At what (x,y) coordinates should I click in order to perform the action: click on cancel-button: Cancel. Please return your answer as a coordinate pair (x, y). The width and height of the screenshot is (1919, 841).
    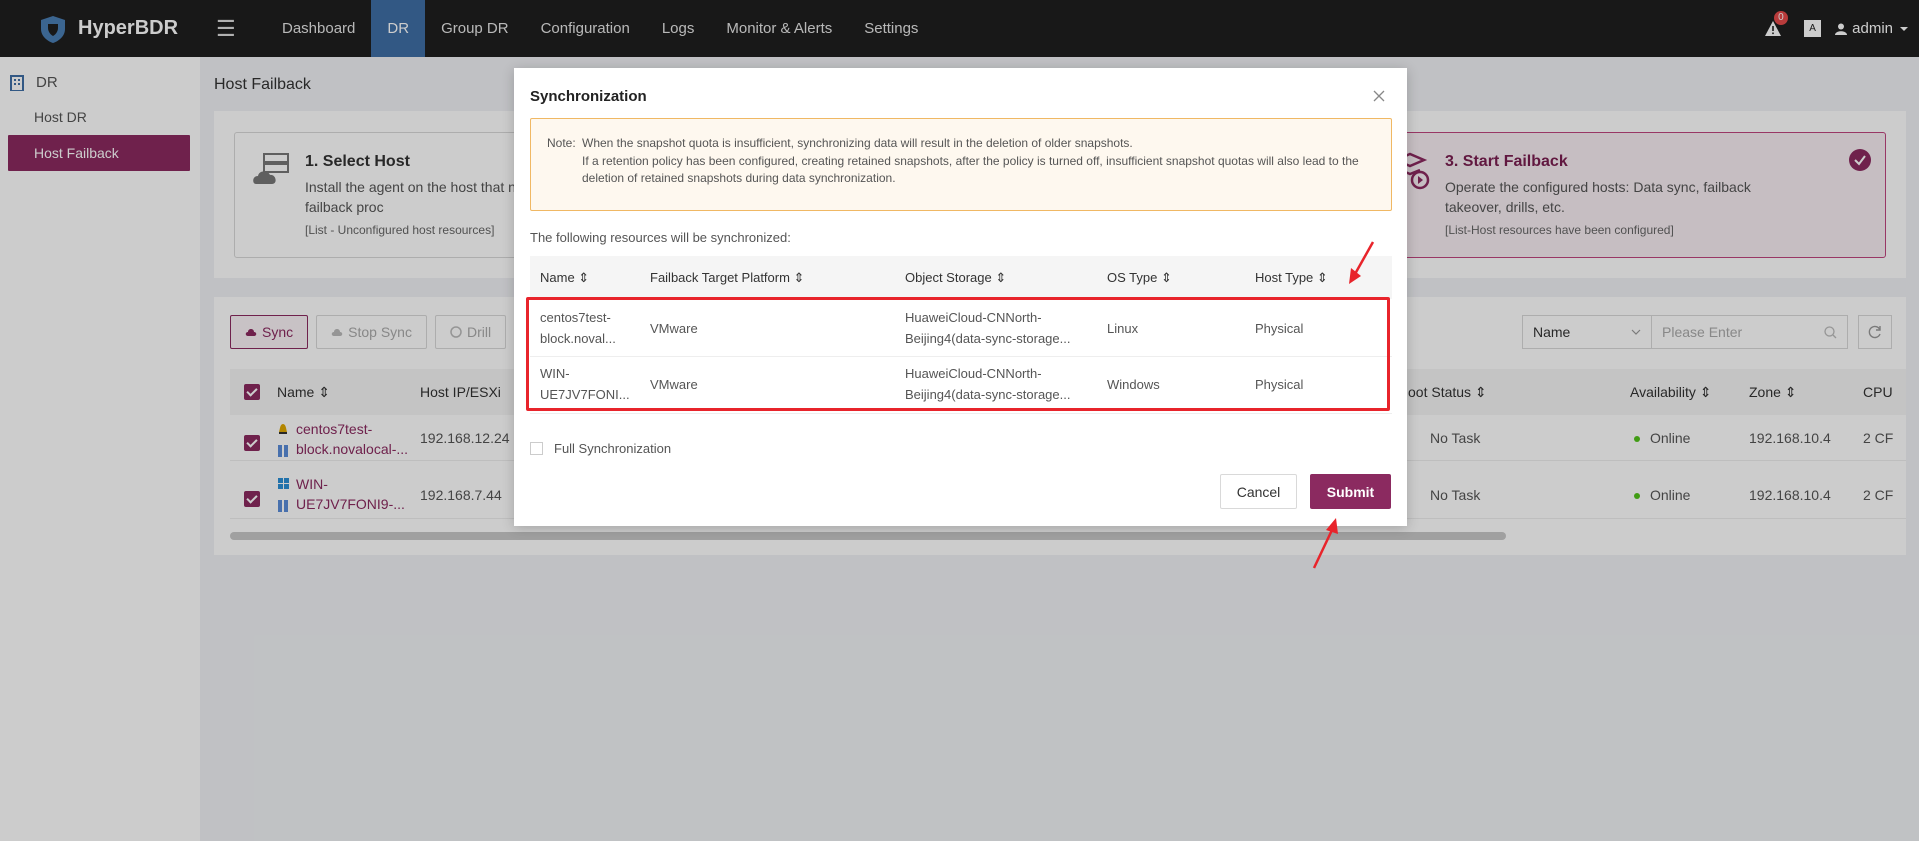
    Looking at the image, I should click on (1258, 491).